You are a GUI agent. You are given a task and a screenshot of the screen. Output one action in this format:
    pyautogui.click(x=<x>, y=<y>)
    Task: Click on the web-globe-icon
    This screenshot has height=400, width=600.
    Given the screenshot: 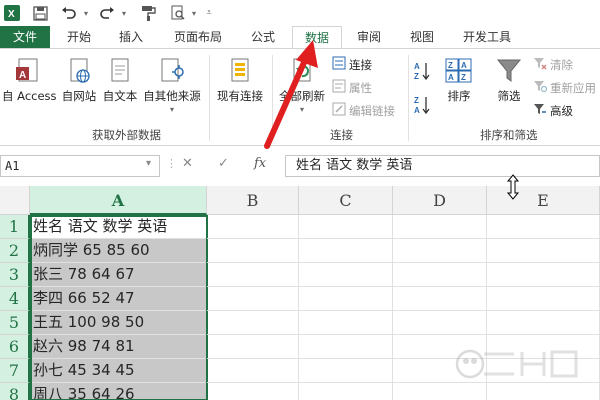 What is the action you would take?
    pyautogui.click(x=79, y=72)
    